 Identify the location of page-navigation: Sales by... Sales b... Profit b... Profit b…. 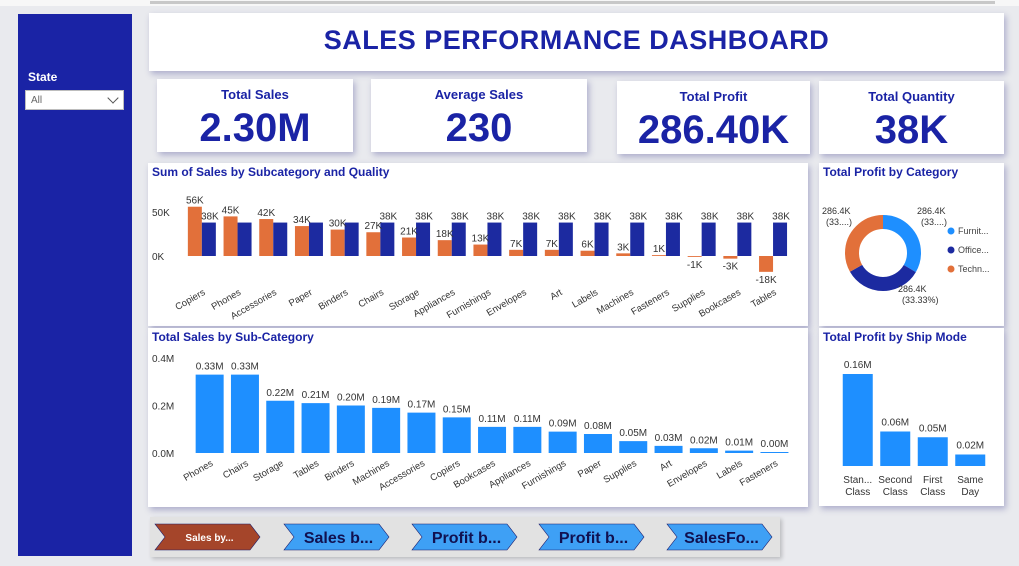
(465, 537).